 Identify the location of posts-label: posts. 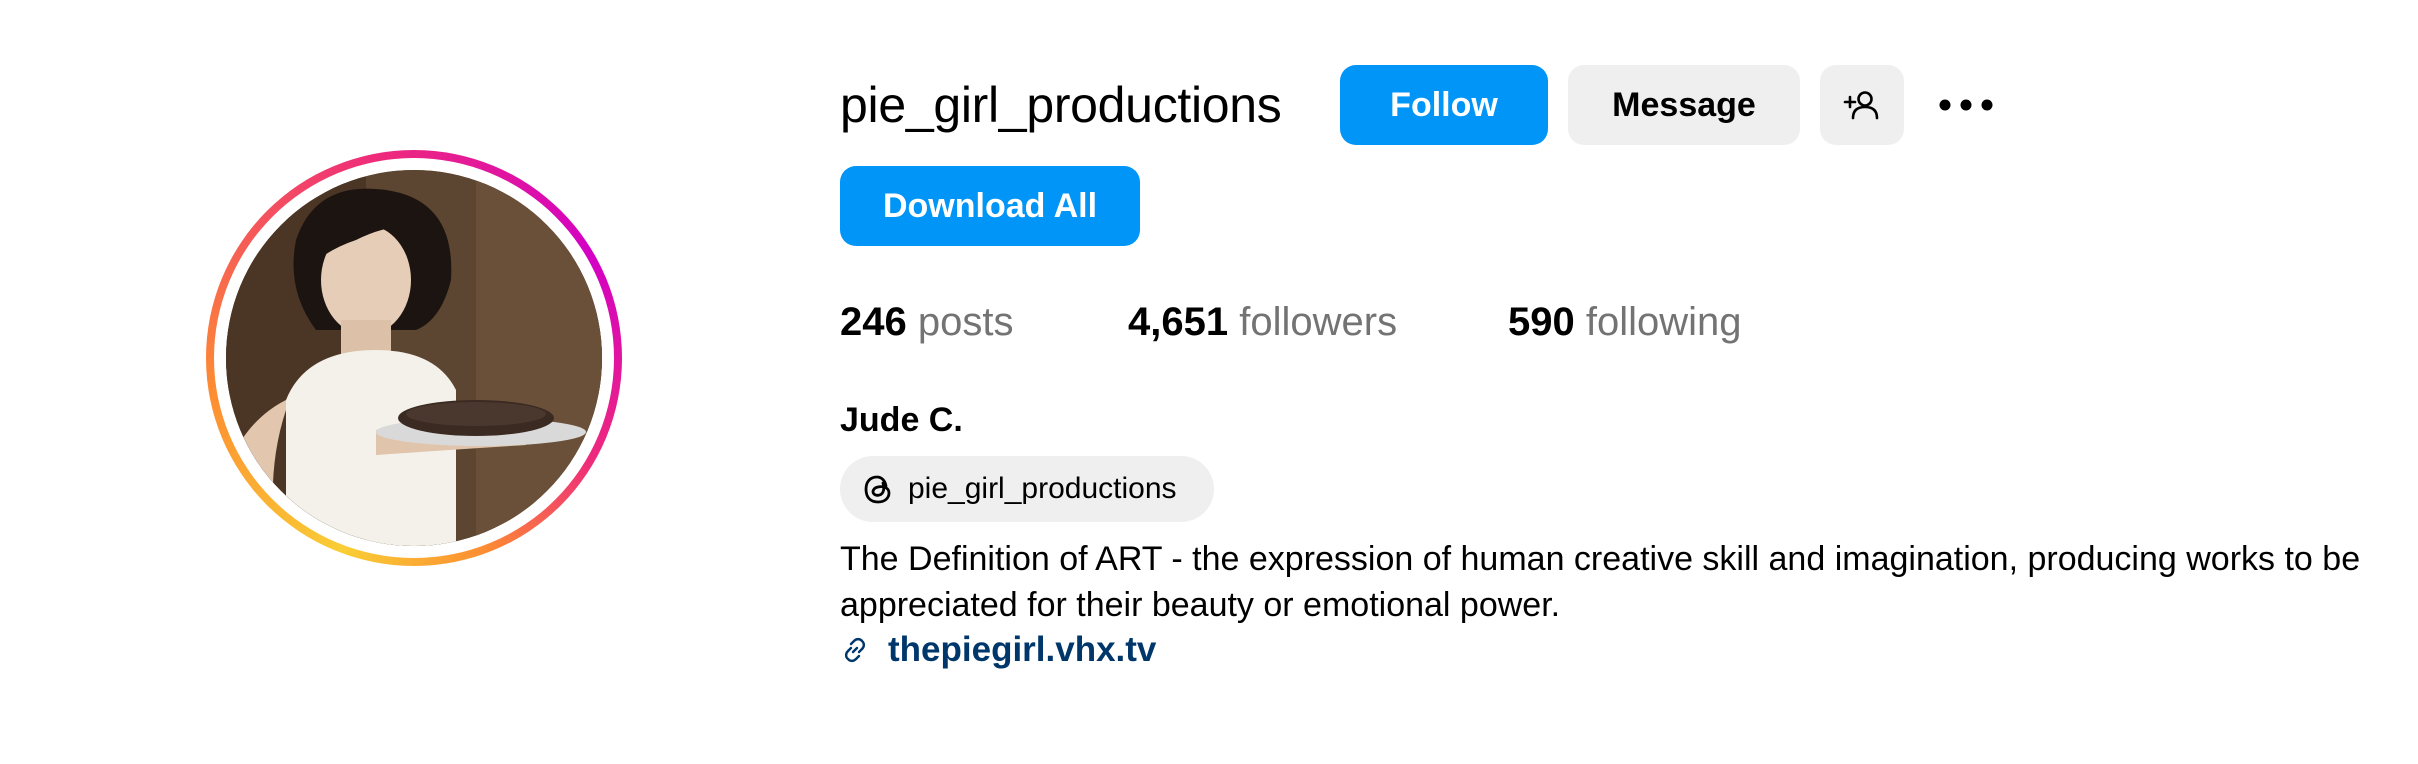
(965, 322).